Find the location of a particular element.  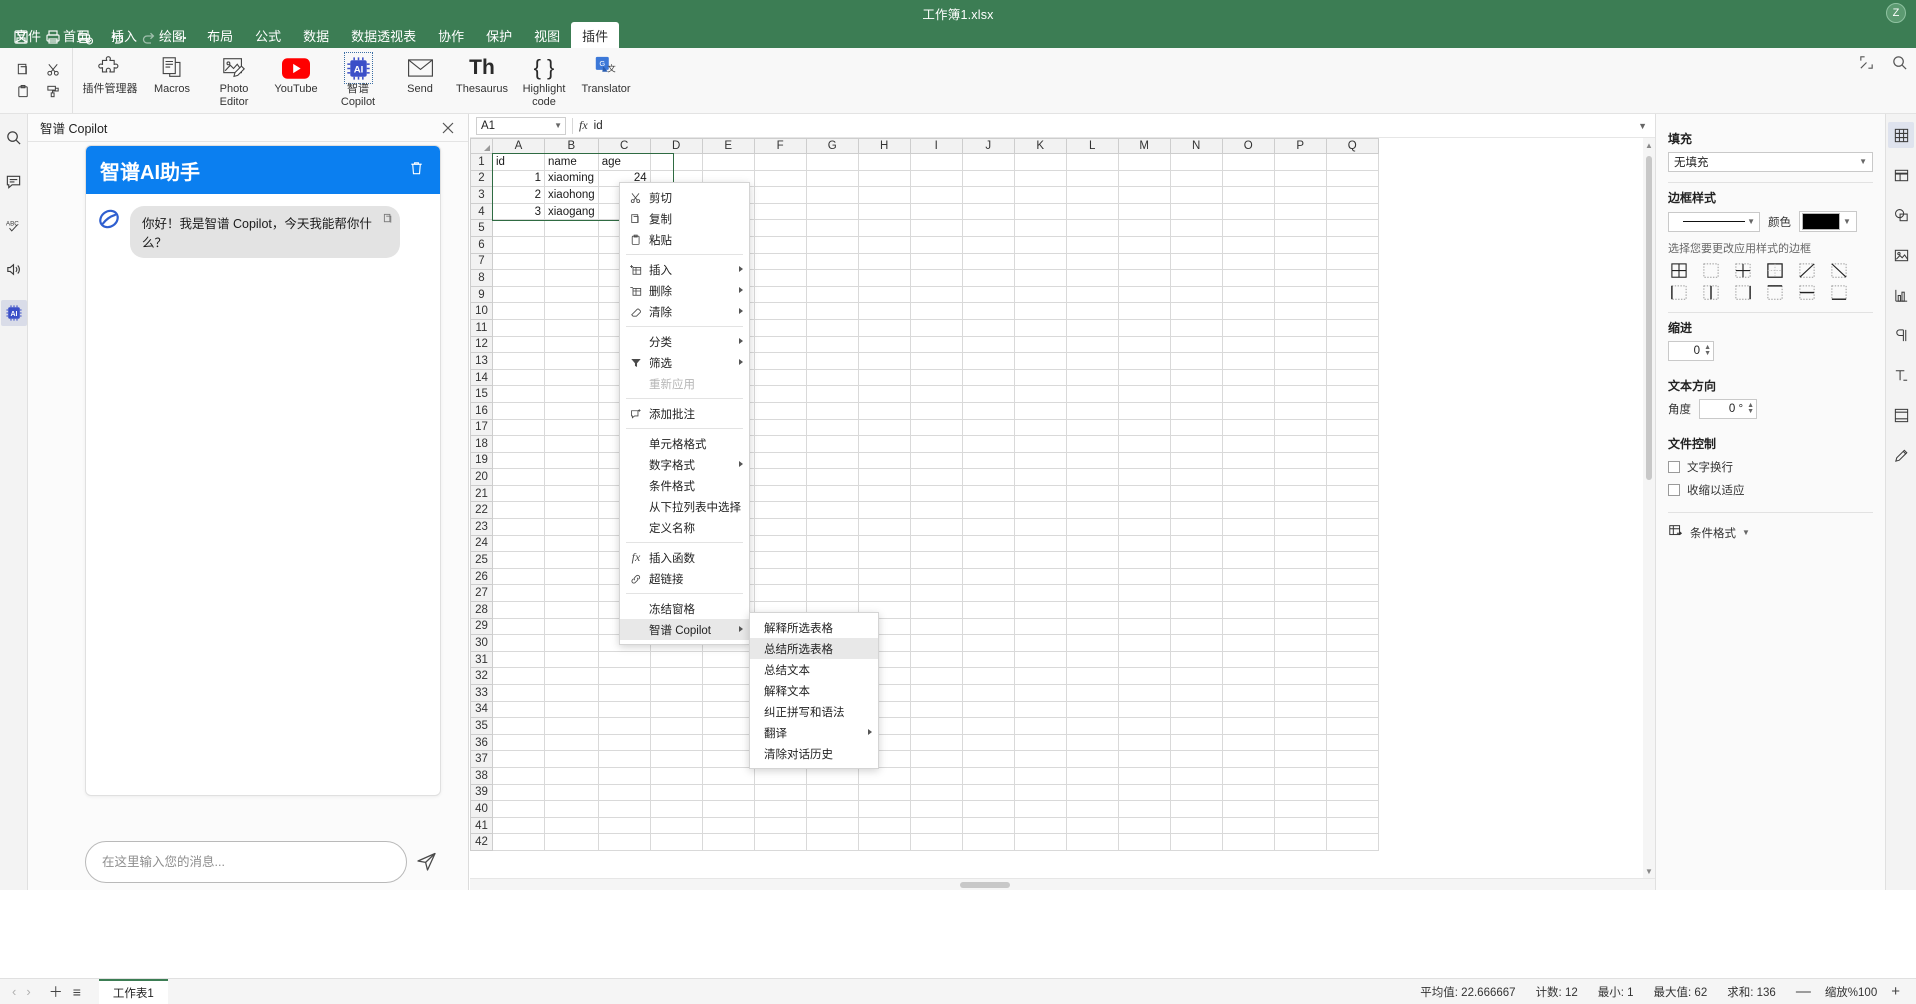

cell-A38 is located at coordinates (518, 775).